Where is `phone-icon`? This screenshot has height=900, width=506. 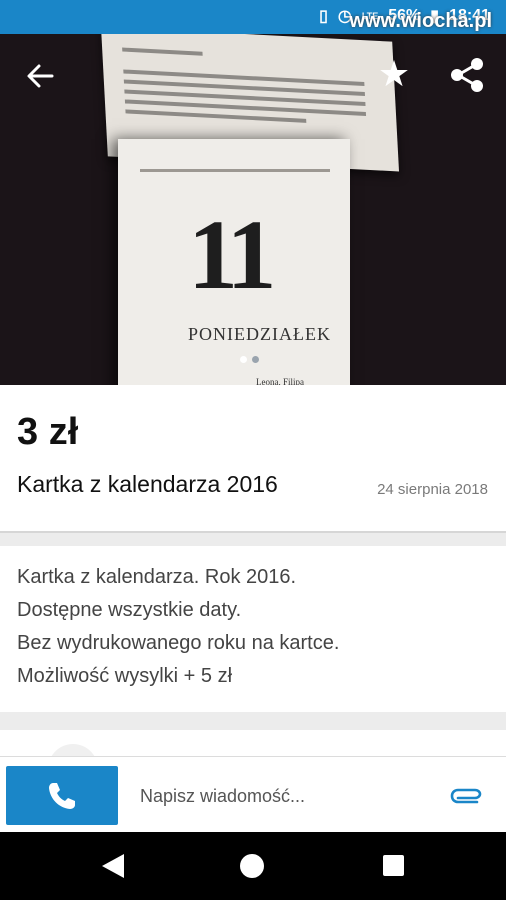
phone-icon is located at coordinates (62, 796).